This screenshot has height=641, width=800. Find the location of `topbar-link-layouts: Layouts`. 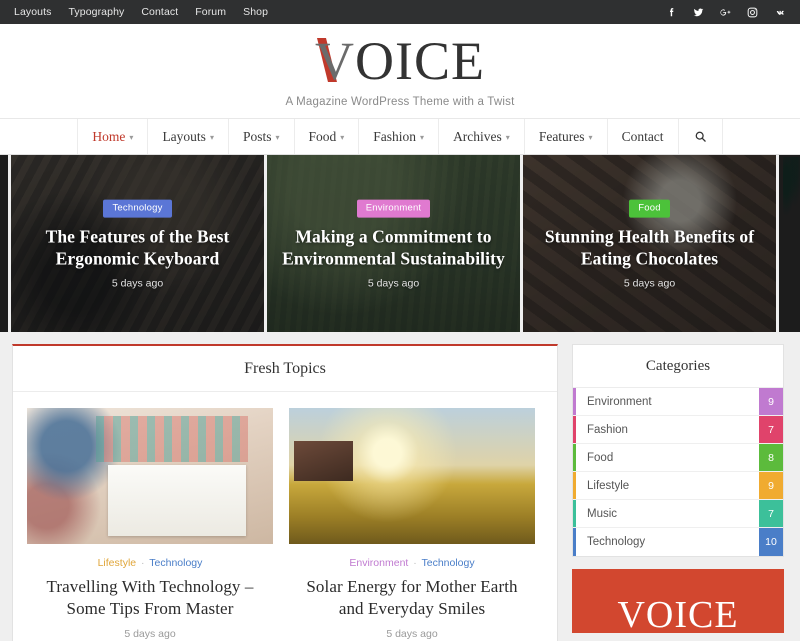

topbar-link-layouts: Layouts is located at coordinates (32, 12).